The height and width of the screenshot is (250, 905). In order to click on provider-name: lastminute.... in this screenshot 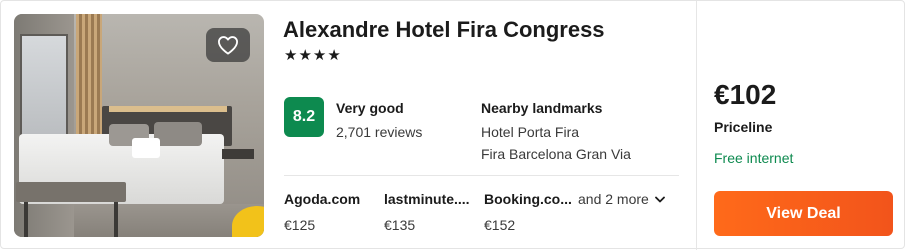, I will do `click(427, 199)`.